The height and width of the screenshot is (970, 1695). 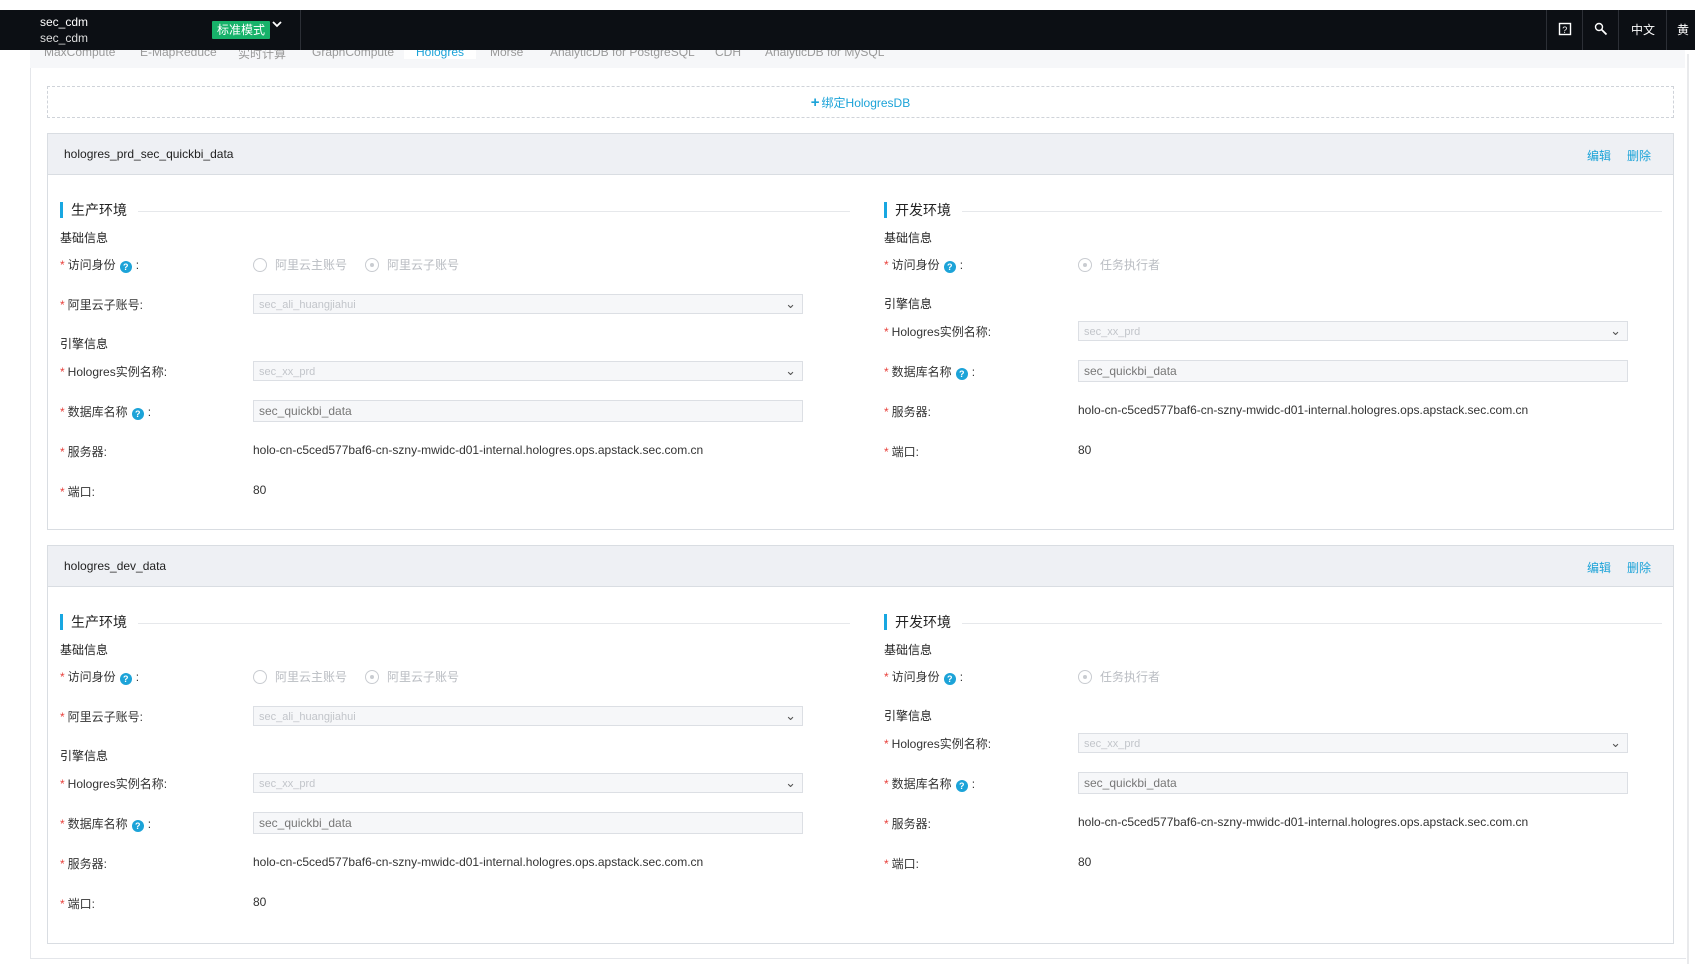 I want to click on bind-hologresdb-button: + 绑定HologresDB, so click(x=860, y=102).